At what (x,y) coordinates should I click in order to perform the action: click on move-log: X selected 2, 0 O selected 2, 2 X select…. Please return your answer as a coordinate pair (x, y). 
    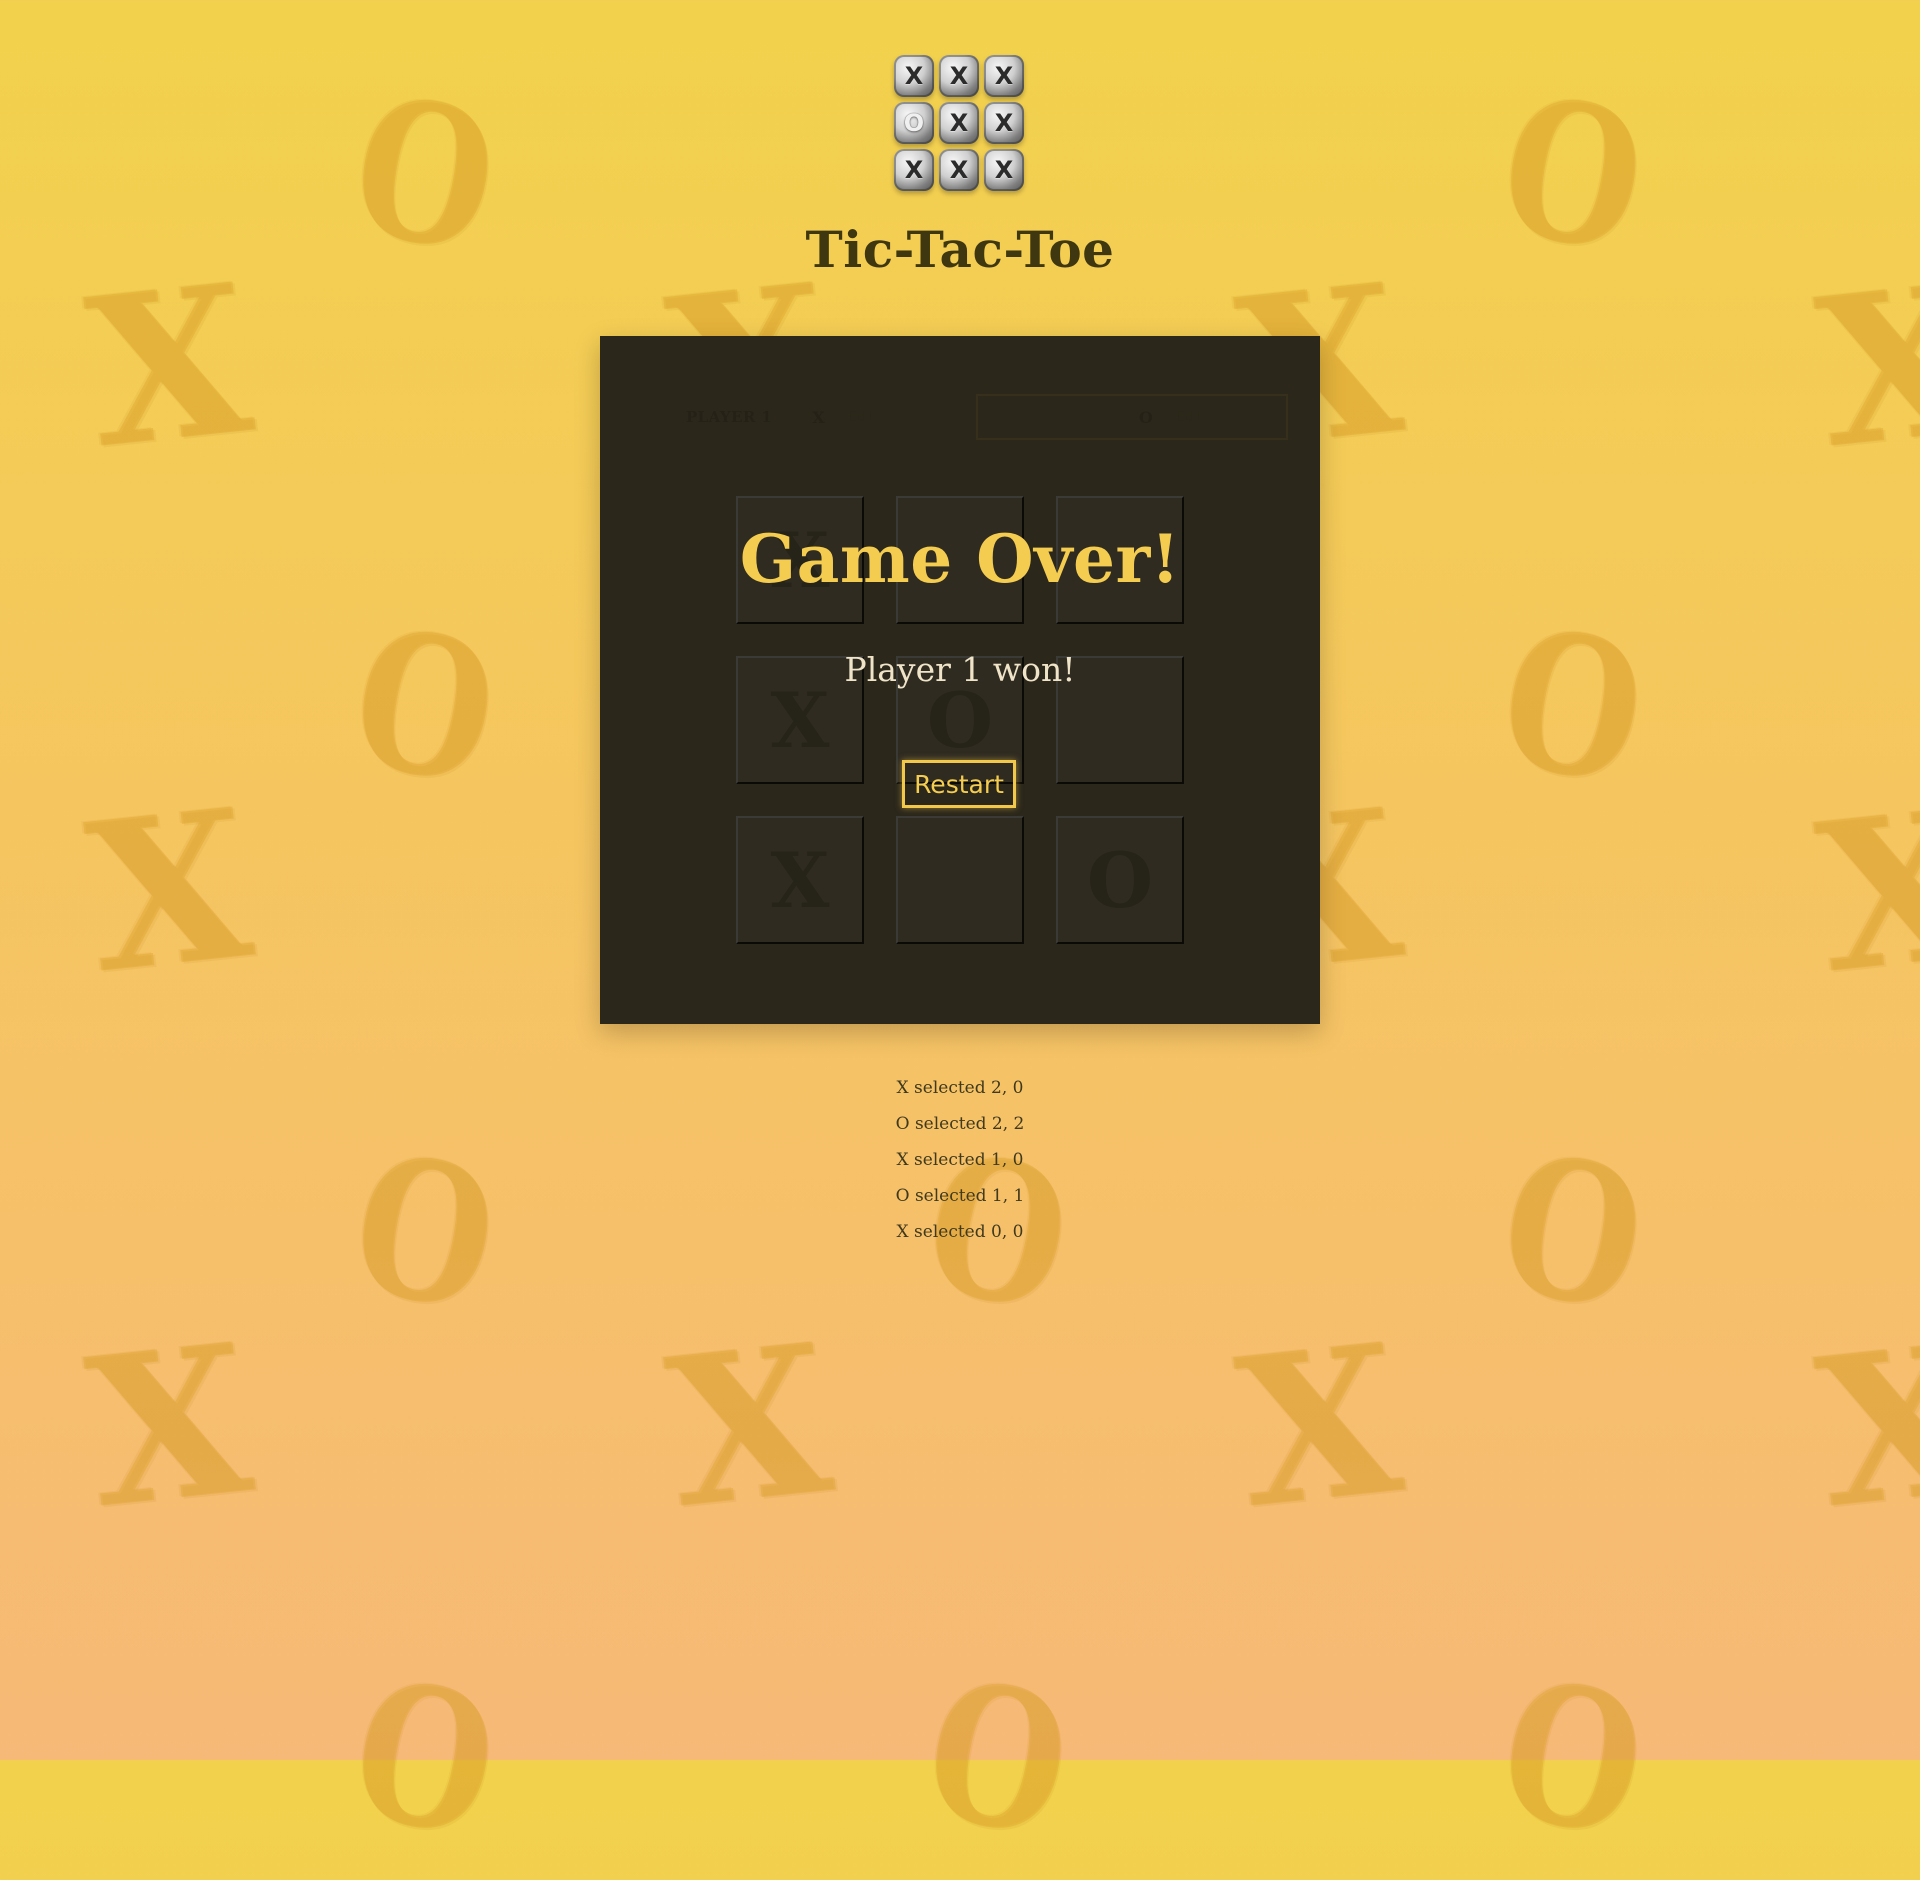
    Looking at the image, I should click on (960, 1160).